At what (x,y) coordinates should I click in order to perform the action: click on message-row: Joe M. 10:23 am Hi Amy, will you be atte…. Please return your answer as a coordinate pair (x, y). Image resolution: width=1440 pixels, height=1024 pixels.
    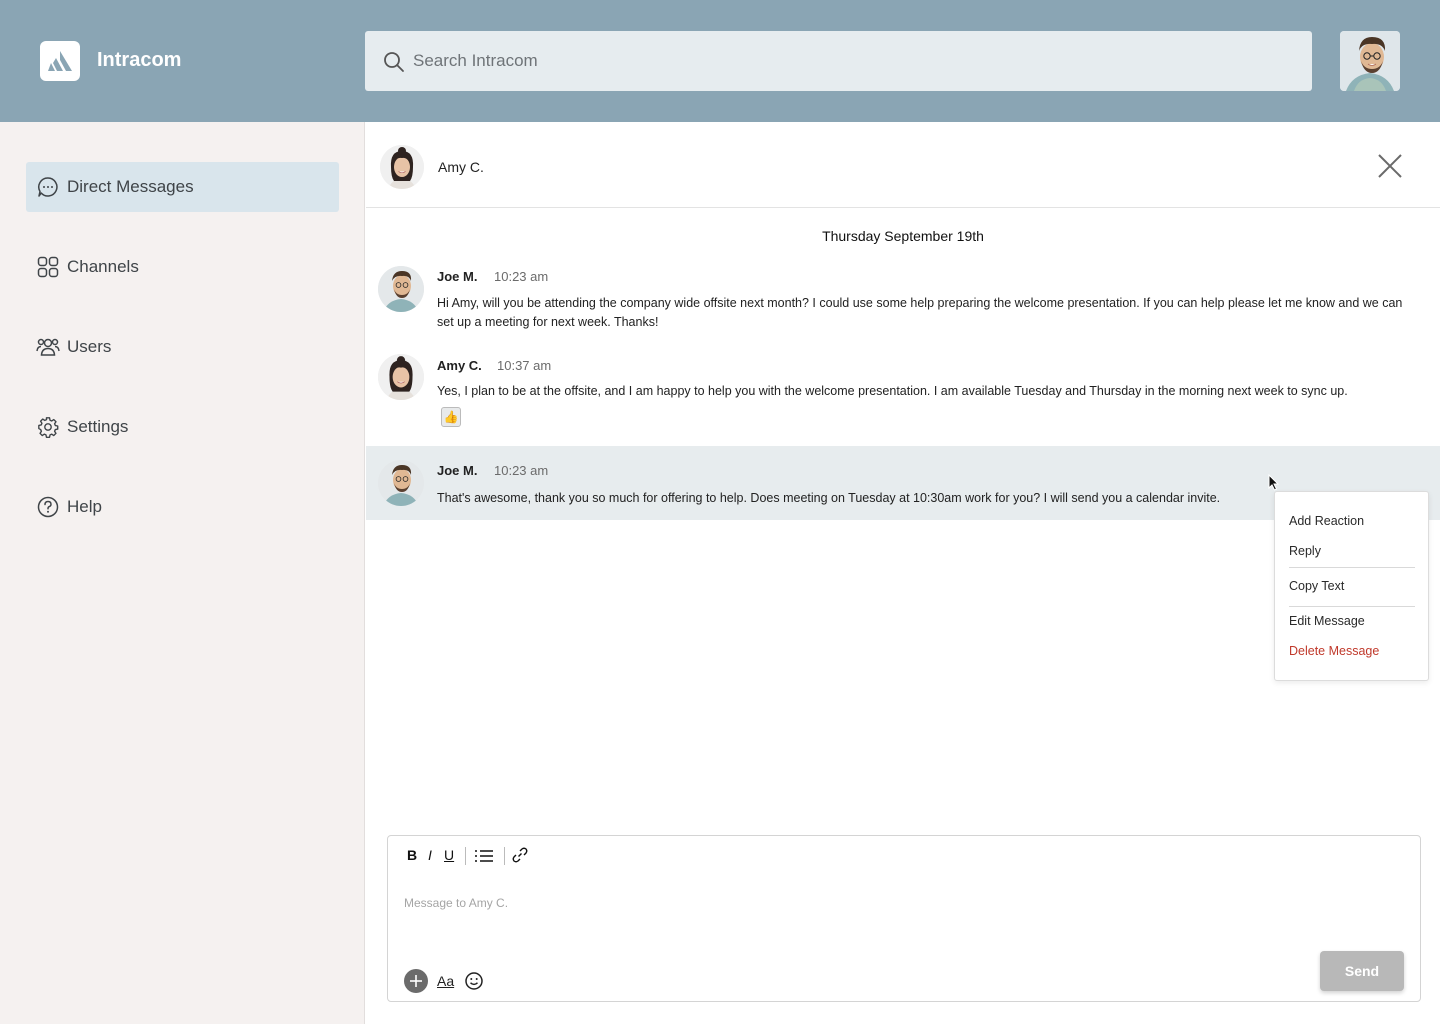
    Looking at the image, I should click on (903, 302).